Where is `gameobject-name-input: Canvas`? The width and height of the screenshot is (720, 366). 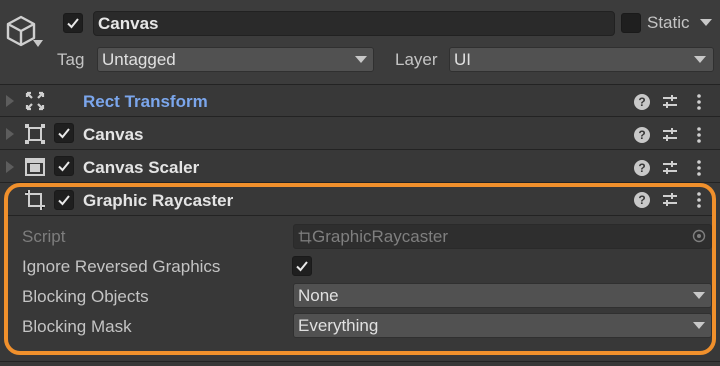 gameobject-name-input: Canvas is located at coordinates (354, 23).